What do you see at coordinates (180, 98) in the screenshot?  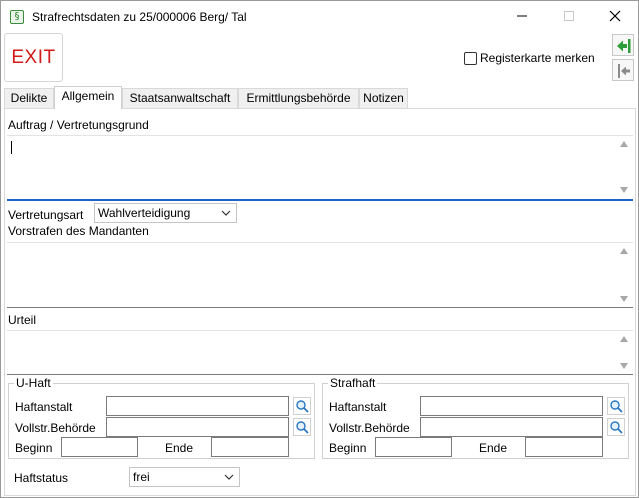 I see `tab-staatsanwaltschaft: Staatsanwaltschaft` at bounding box center [180, 98].